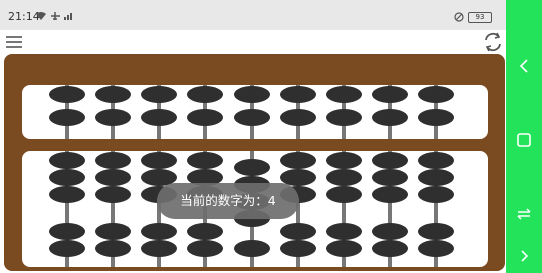  What do you see at coordinates (253, 43) in the screenshot?
I see `app-bar` at bounding box center [253, 43].